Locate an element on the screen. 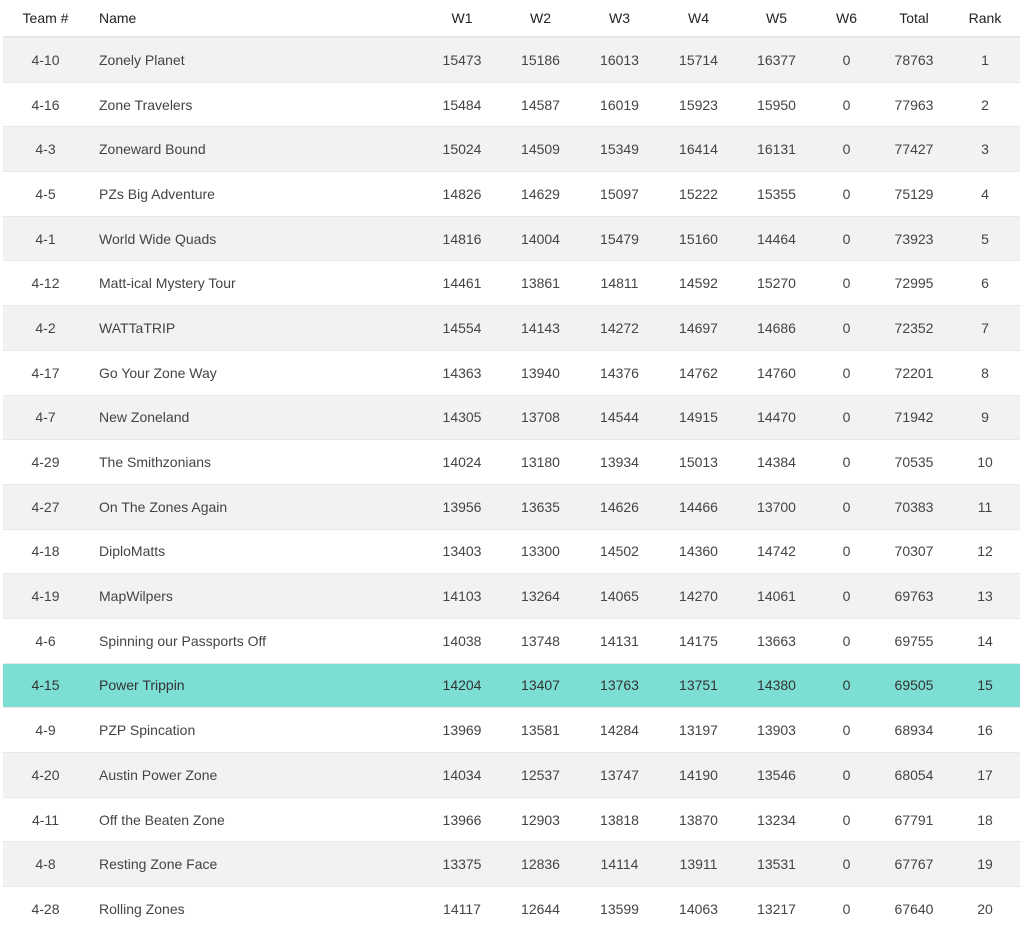 Image resolution: width=1024 pixels, height=931 pixels. w2-cell: 14629 is located at coordinates (540, 194).